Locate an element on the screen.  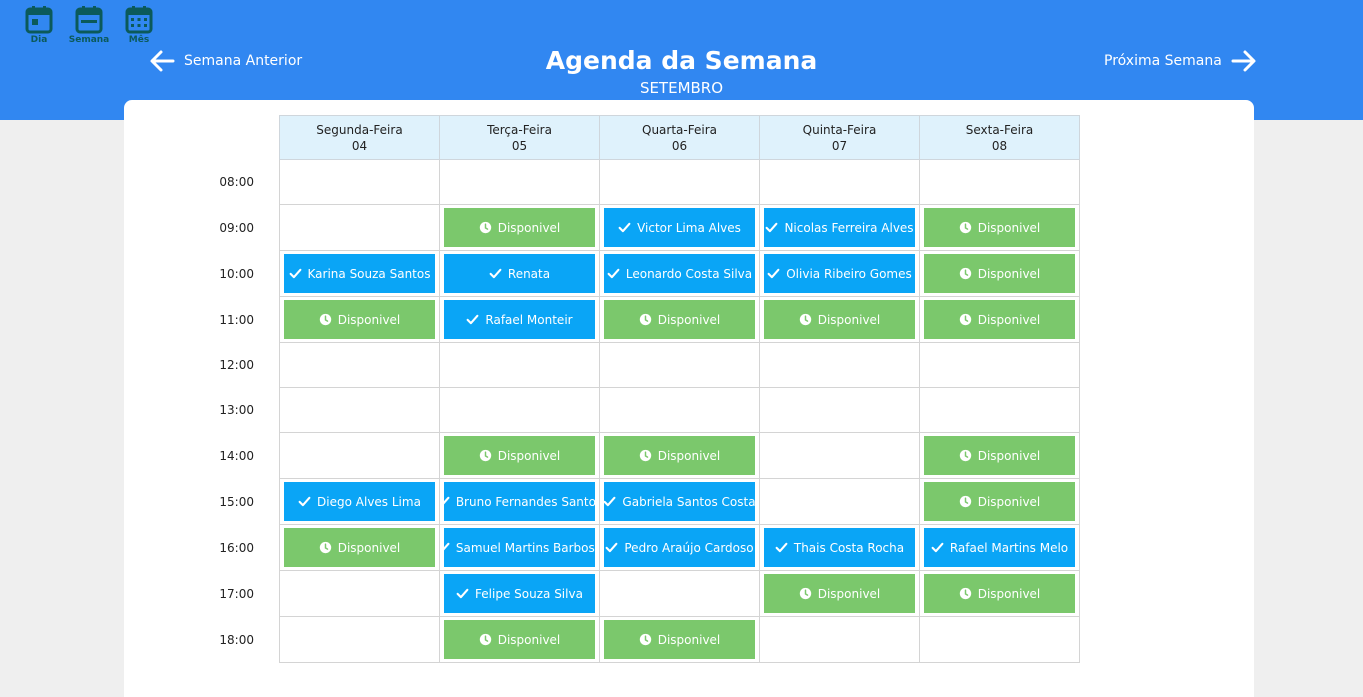
time-cell: 13:00 is located at coordinates (249, 410).